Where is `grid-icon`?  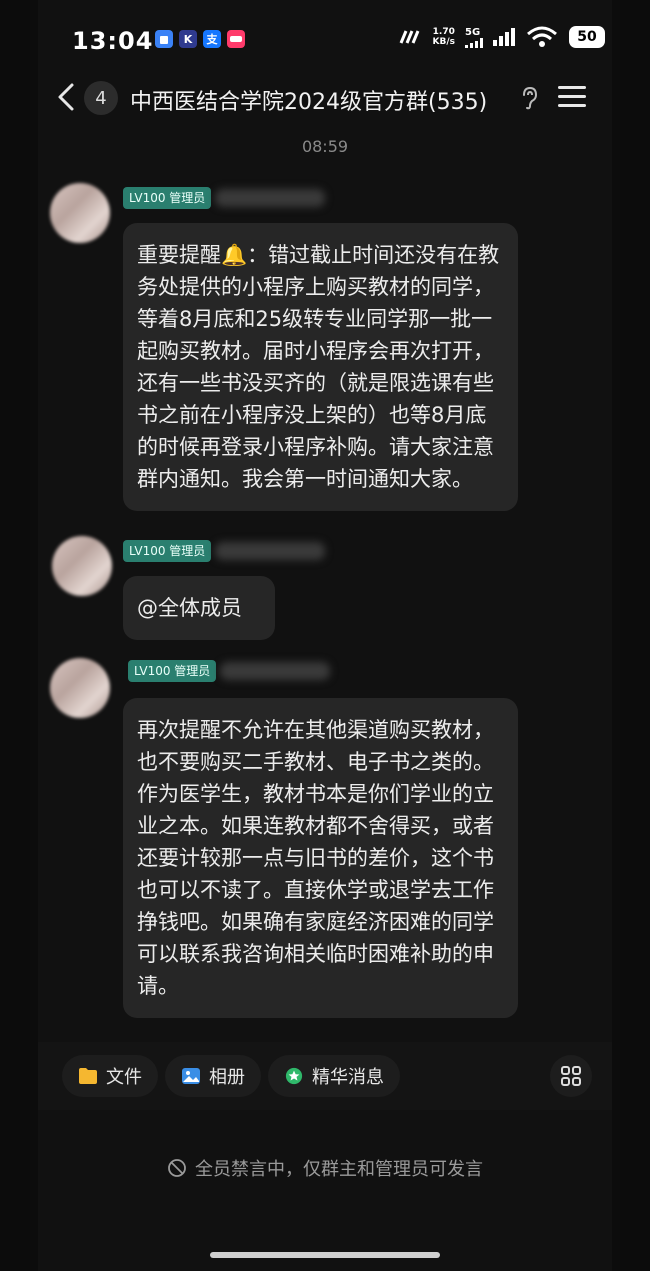
grid-icon is located at coordinates (571, 1076).